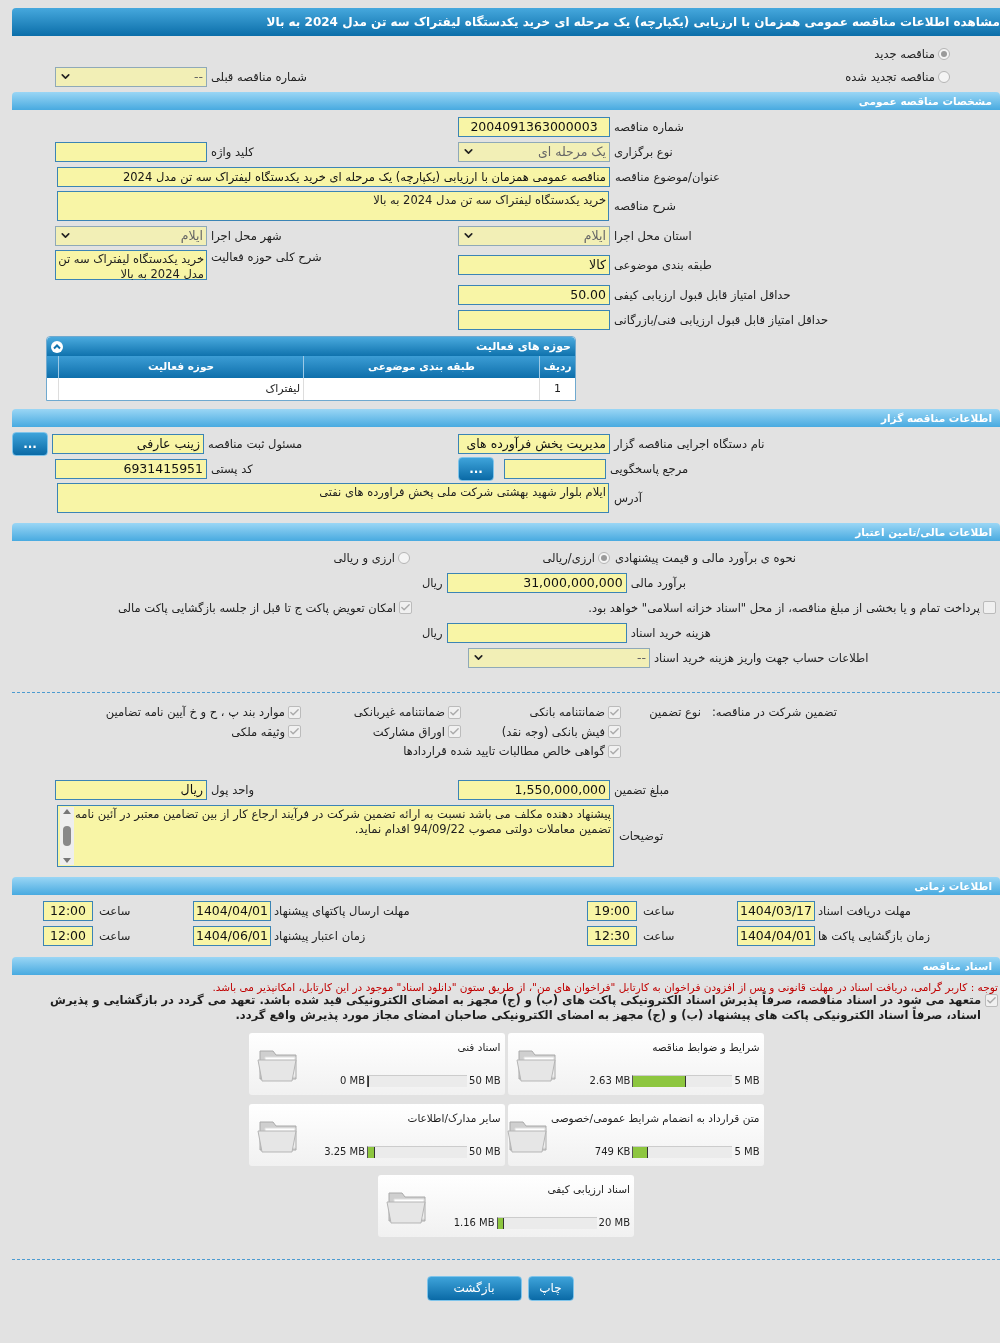  What do you see at coordinates (610, 1080) in the screenshot?
I see `used-size: 2.63 MB` at bounding box center [610, 1080].